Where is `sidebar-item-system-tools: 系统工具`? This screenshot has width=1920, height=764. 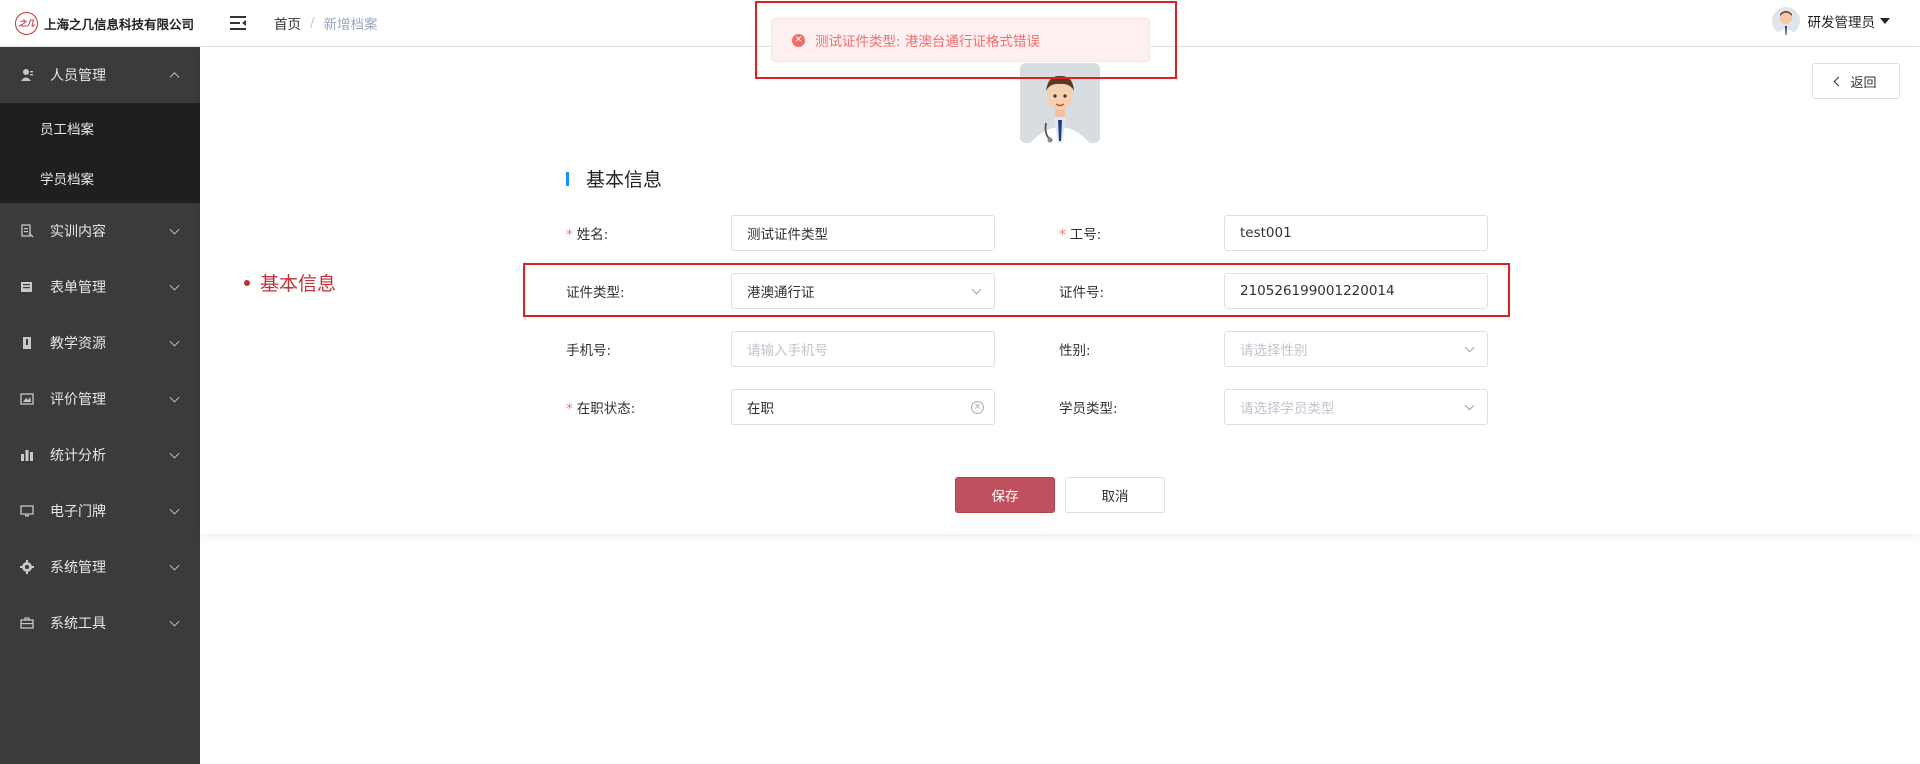 sidebar-item-system-tools: 系统工具 is located at coordinates (100, 623).